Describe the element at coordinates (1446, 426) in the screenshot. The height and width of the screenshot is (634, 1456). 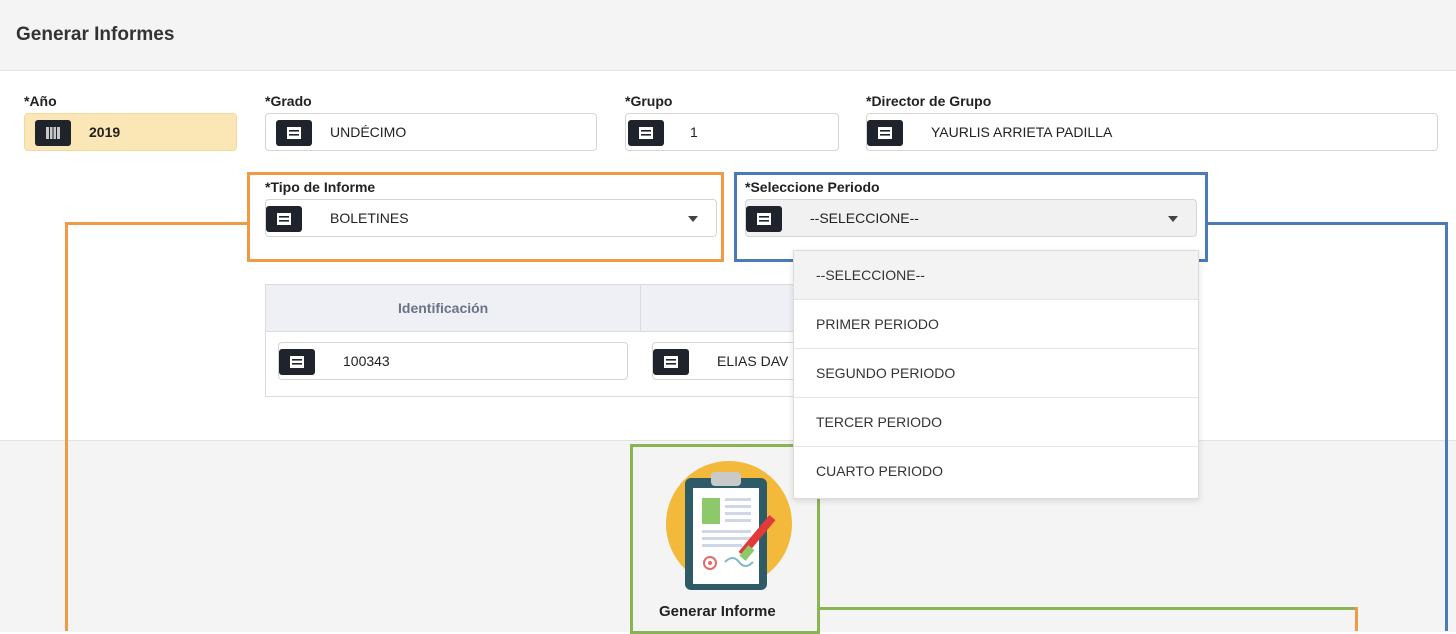
I see `blue-connector-v` at that location.